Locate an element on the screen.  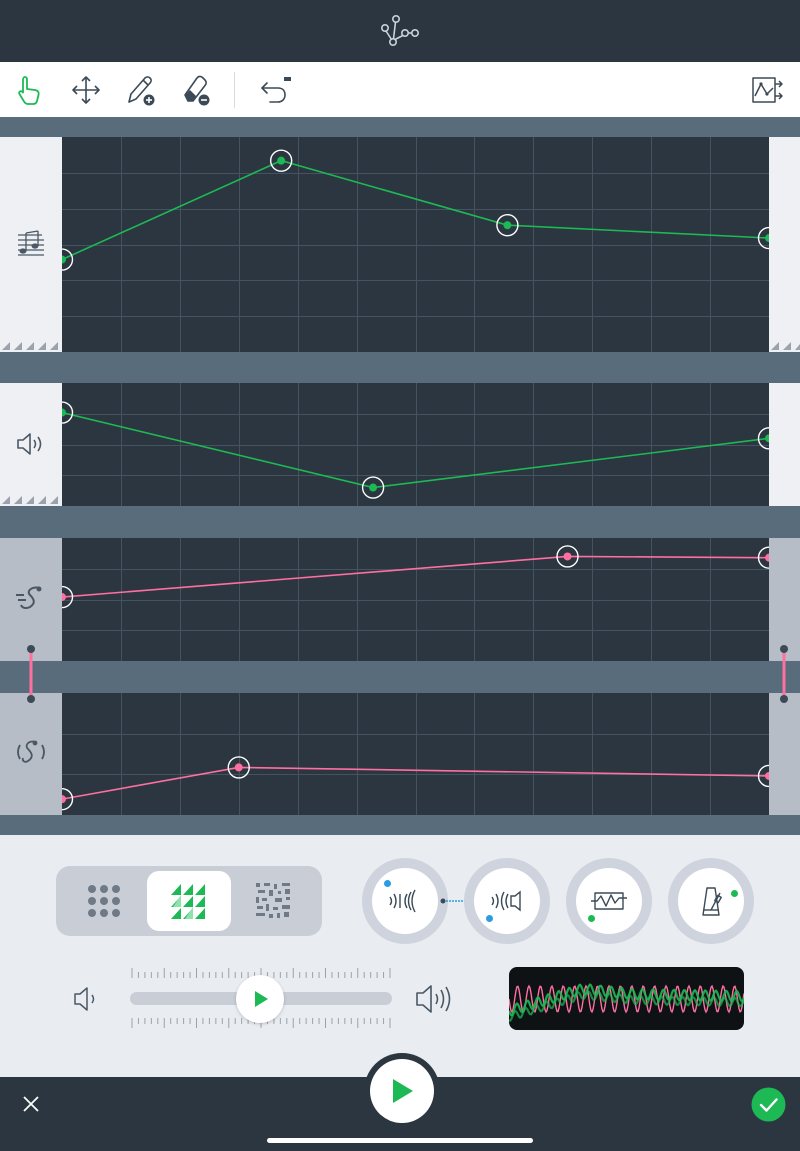
lane-pattern-pitch-end is located at coordinates (785, 346).